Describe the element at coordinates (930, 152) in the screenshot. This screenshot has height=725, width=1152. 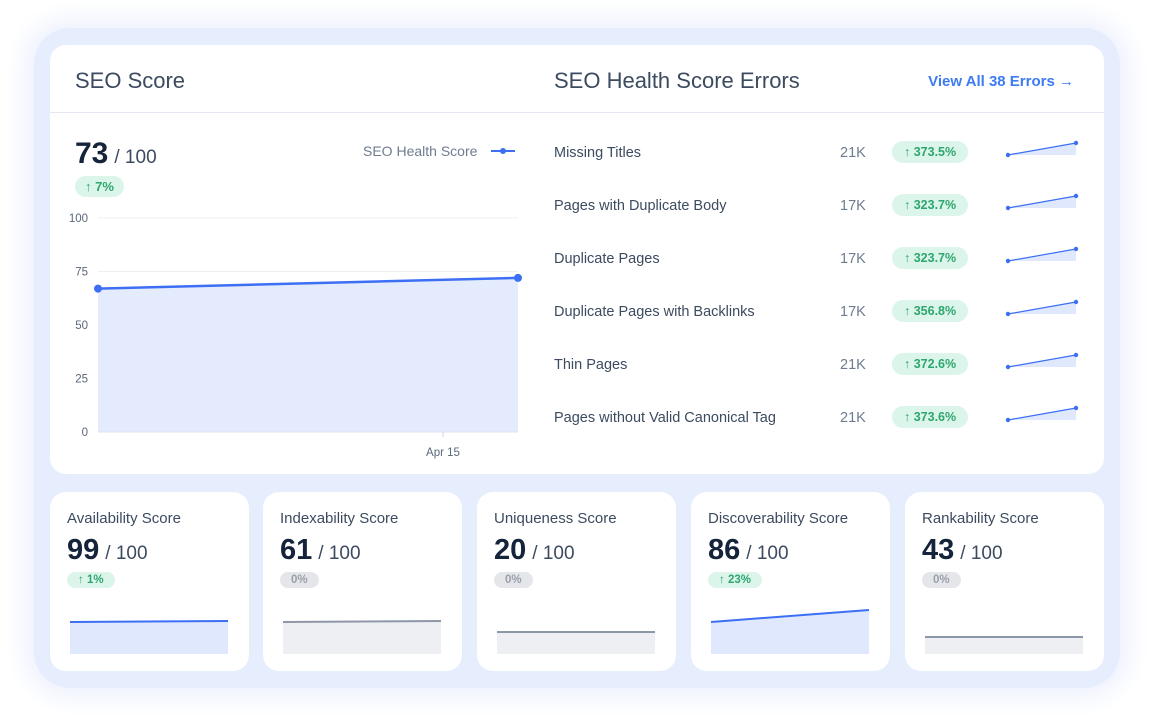
I see `error-change-badge: ↑ 373.5%` at that location.